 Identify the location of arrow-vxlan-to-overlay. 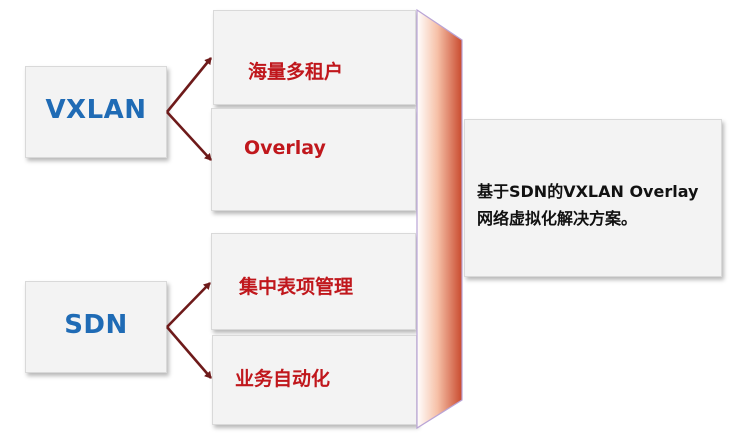
(189, 136).